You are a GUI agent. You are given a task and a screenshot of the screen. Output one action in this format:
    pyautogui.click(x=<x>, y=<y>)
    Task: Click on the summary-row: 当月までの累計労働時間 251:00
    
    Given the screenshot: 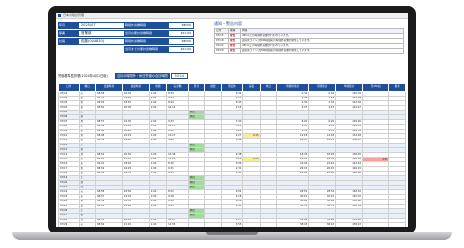 What is the action you would take?
    pyautogui.click(x=159, y=49)
    